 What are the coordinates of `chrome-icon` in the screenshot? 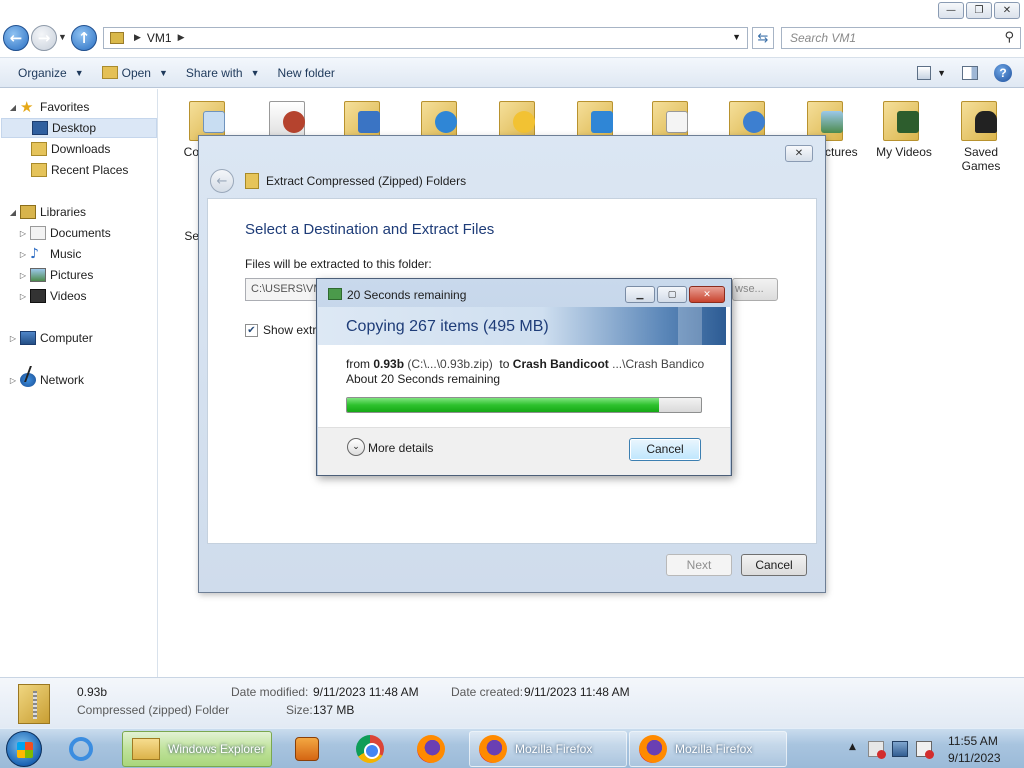 It's located at (370, 749).